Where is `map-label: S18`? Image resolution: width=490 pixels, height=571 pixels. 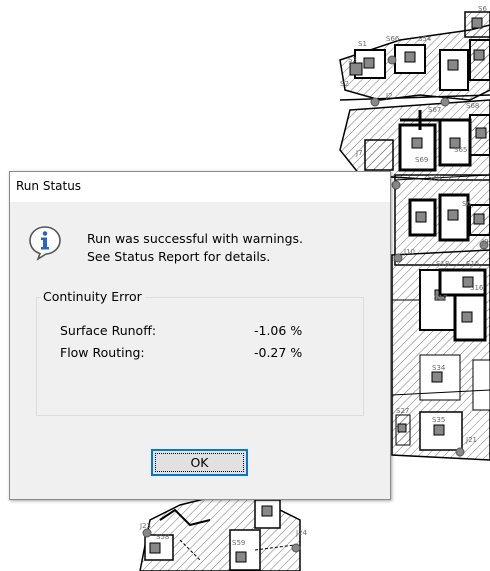
map-label: S18 is located at coordinates (442, 264).